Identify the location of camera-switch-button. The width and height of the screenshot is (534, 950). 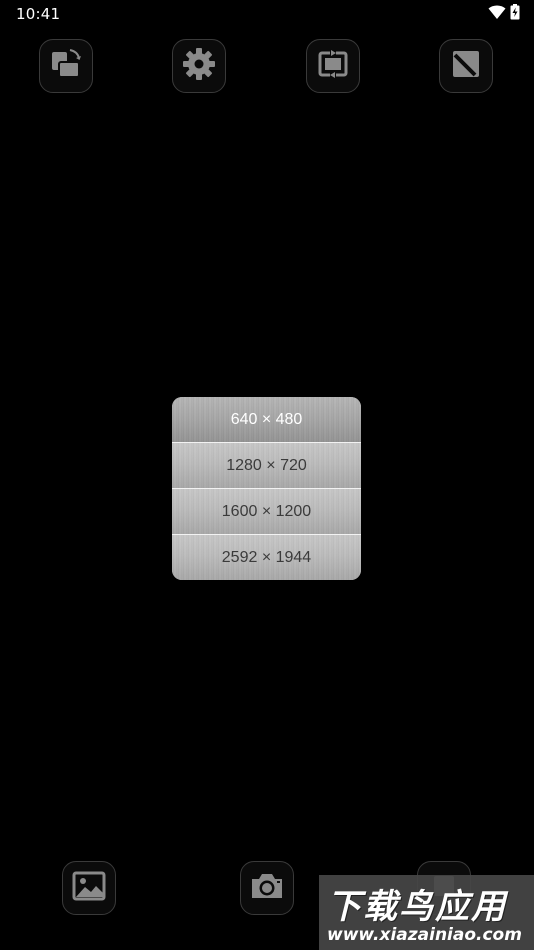
(333, 66).